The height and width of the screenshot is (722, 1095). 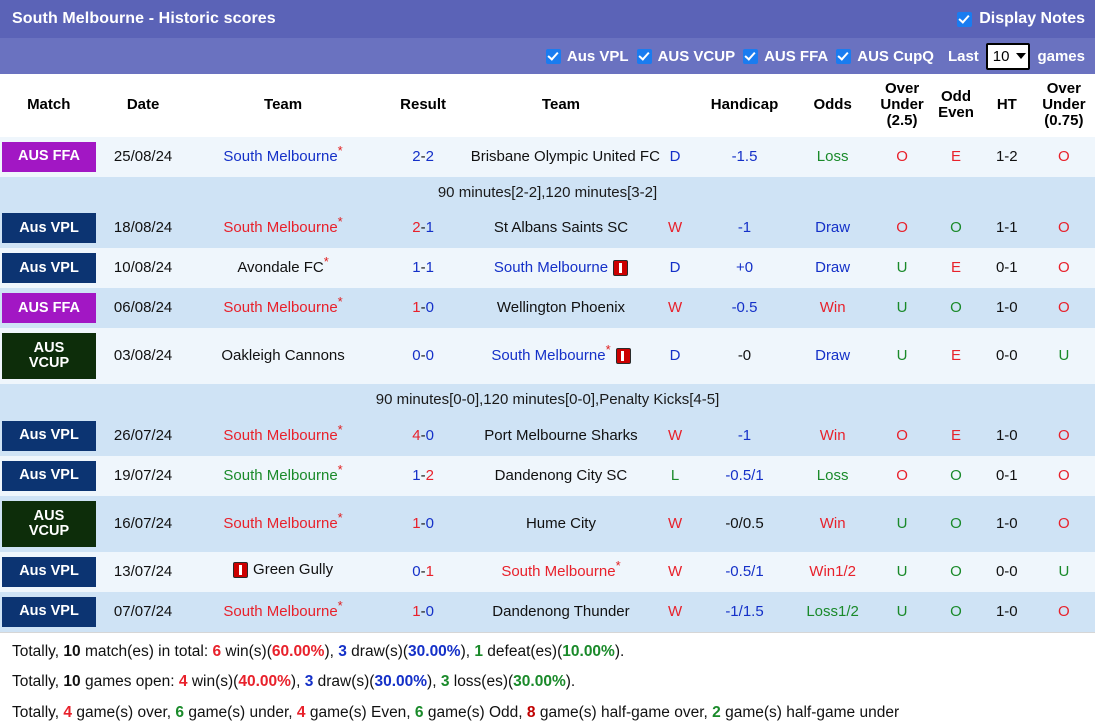 I want to click on row-3-match-cell: AUS FFA, so click(x=49, y=308).